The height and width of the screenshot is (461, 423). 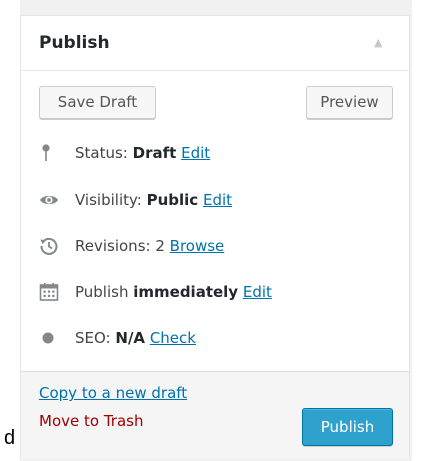 I want to click on triangle-up-icon: ▲, so click(x=378, y=42).